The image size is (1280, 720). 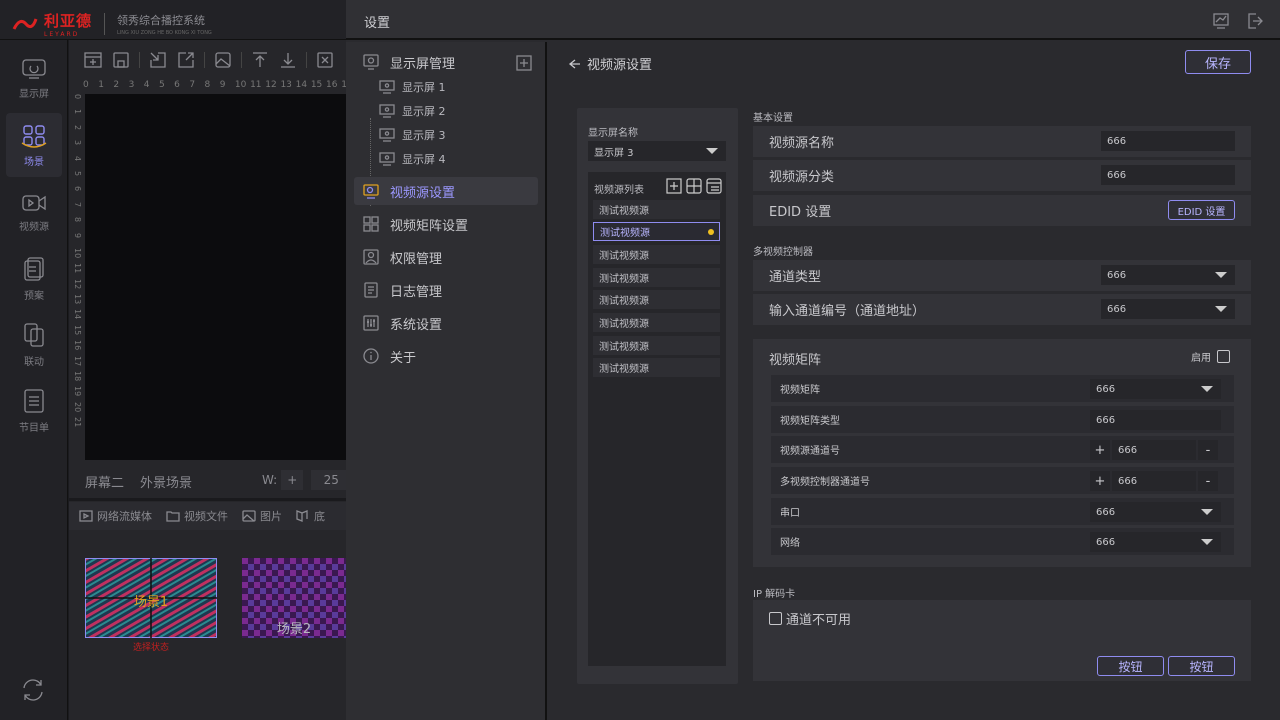 I want to click on rail-item-plan: 预案, so click(x=34, y=278).